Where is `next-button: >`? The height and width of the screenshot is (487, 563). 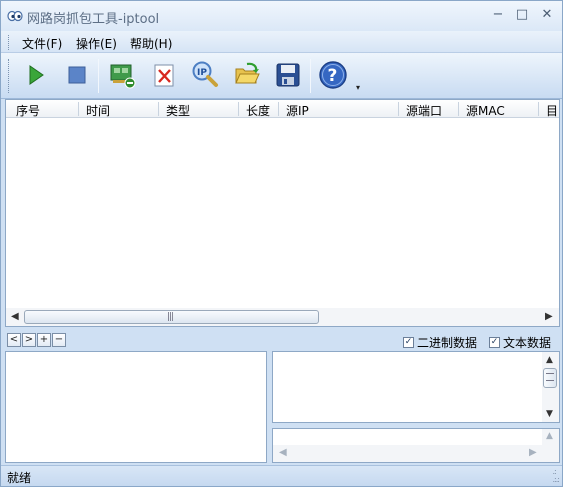
next-button: > is located at coordinates (29, 340).